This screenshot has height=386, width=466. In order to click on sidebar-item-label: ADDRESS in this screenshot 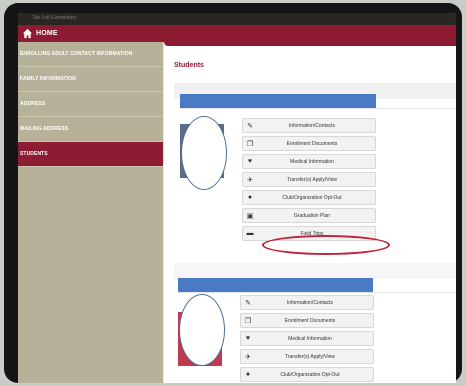, I will do `click(33, 104)`.